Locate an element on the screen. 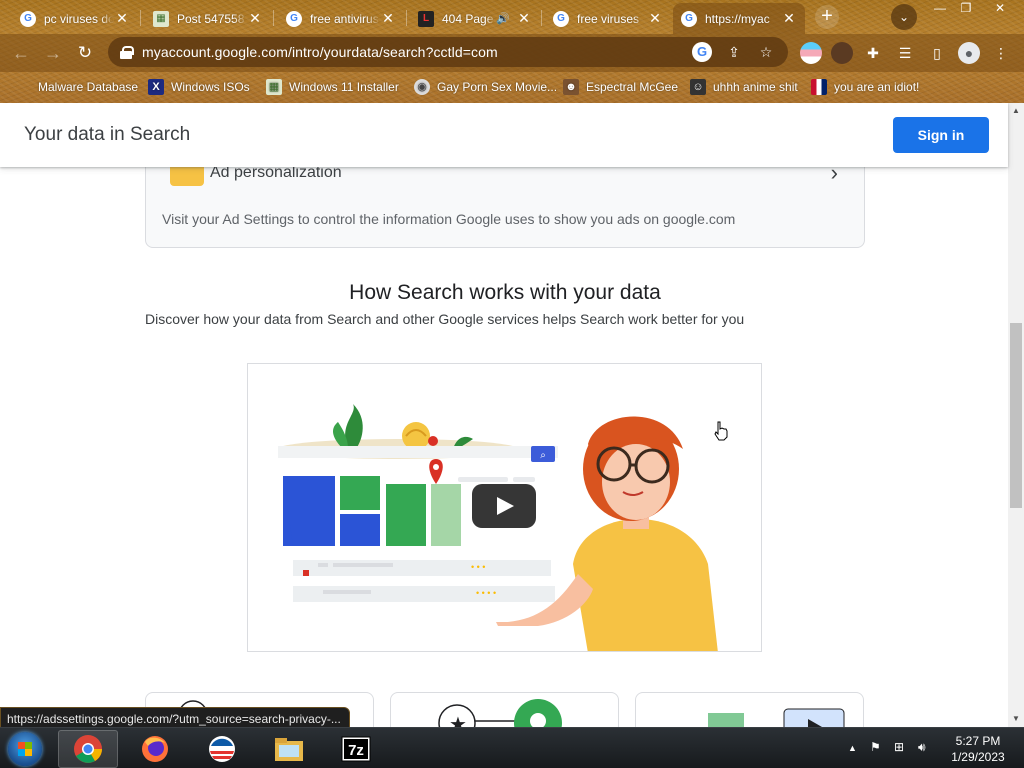  menu-kebab-icon: ⋮ is located at coordinates (1001, 53).